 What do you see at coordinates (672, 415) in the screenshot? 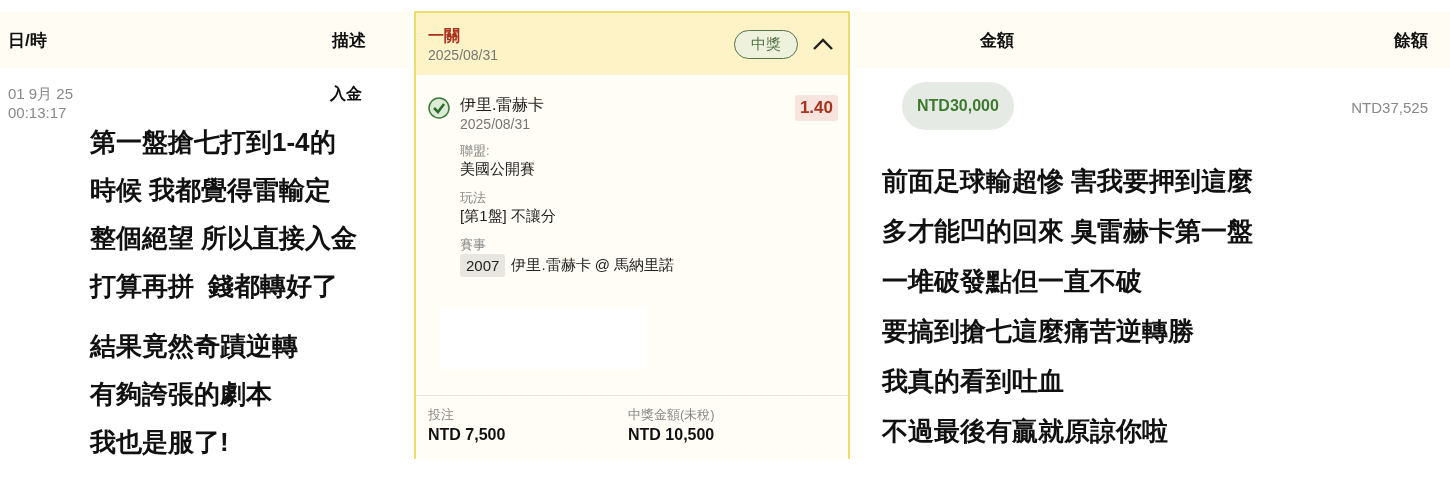
I see `payout-label: 中獎金額(未稅)` at bounding box center [672, 415].